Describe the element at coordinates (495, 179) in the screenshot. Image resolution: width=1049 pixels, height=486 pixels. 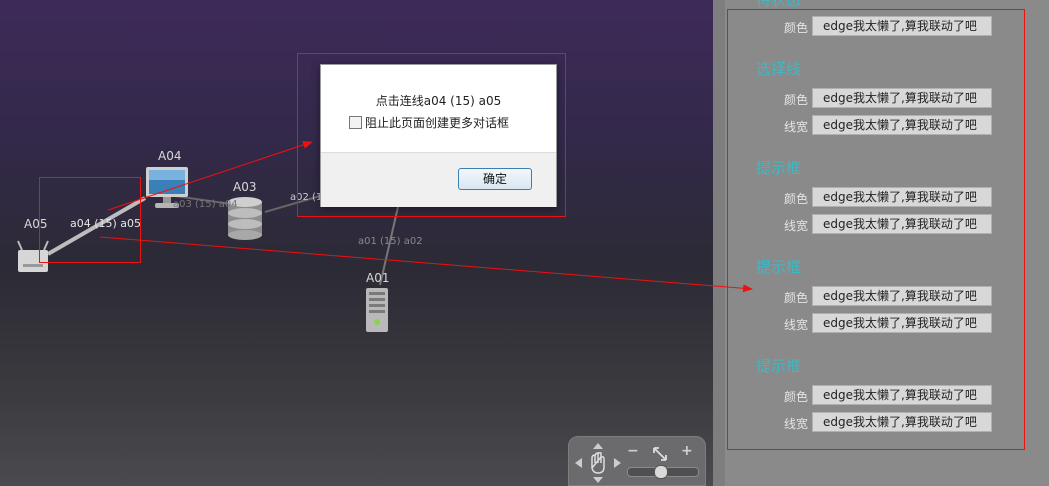
I see `ok-button: 确定` at that location.